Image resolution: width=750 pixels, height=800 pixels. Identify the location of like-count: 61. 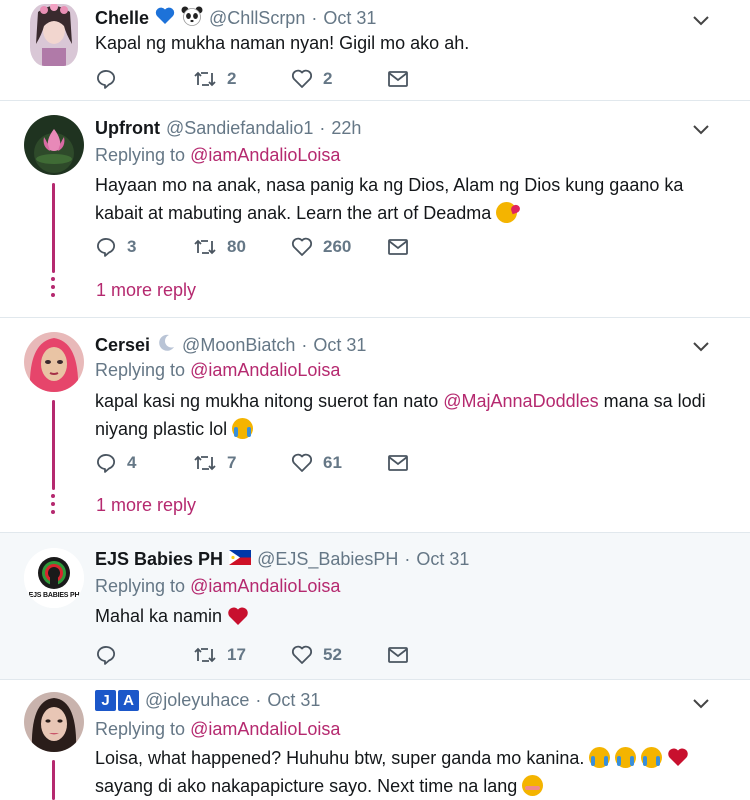
(332, 462).